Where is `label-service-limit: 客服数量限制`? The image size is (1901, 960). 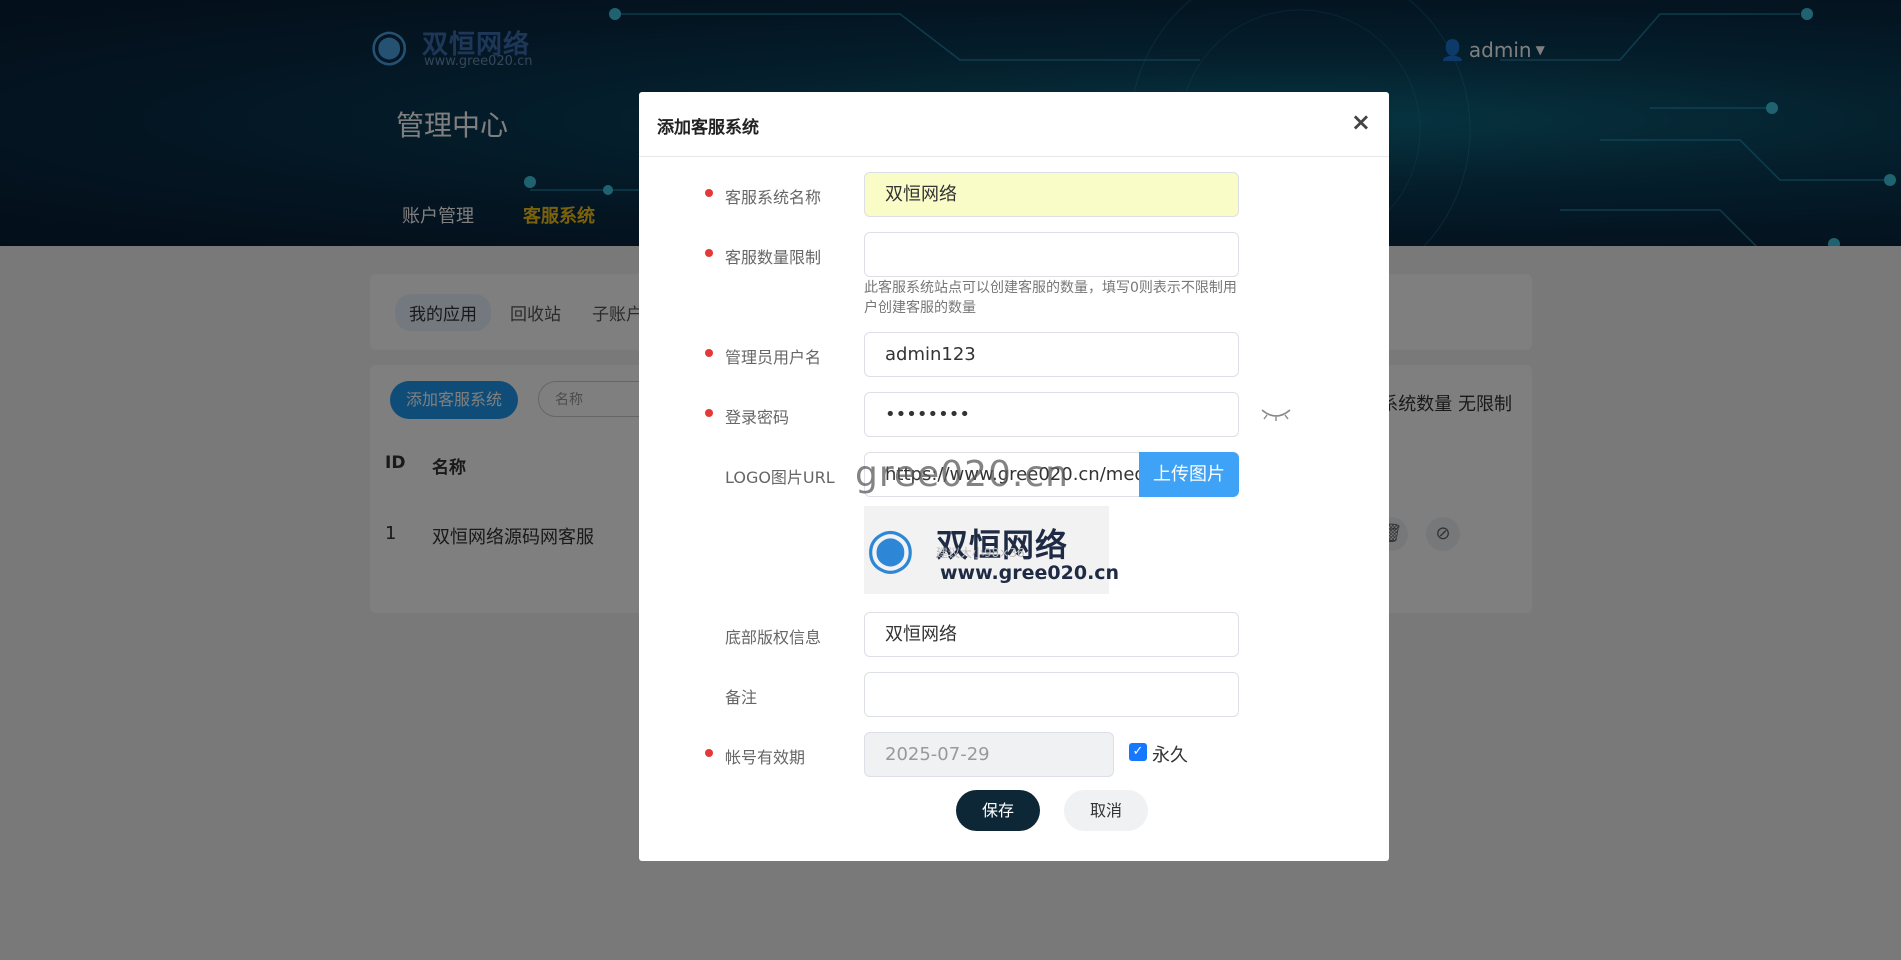 label-service-limit: 客服数量限制 is located at coordinates (773, 257).